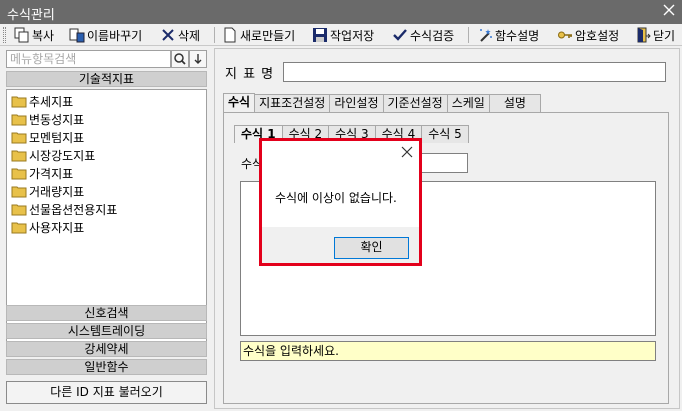 The image size is (682, 411). What do you see at coordinates (62, 156) in the screenshot?
I see `tree-item-label: 시장강도지표` at bounding box center [62, 156].